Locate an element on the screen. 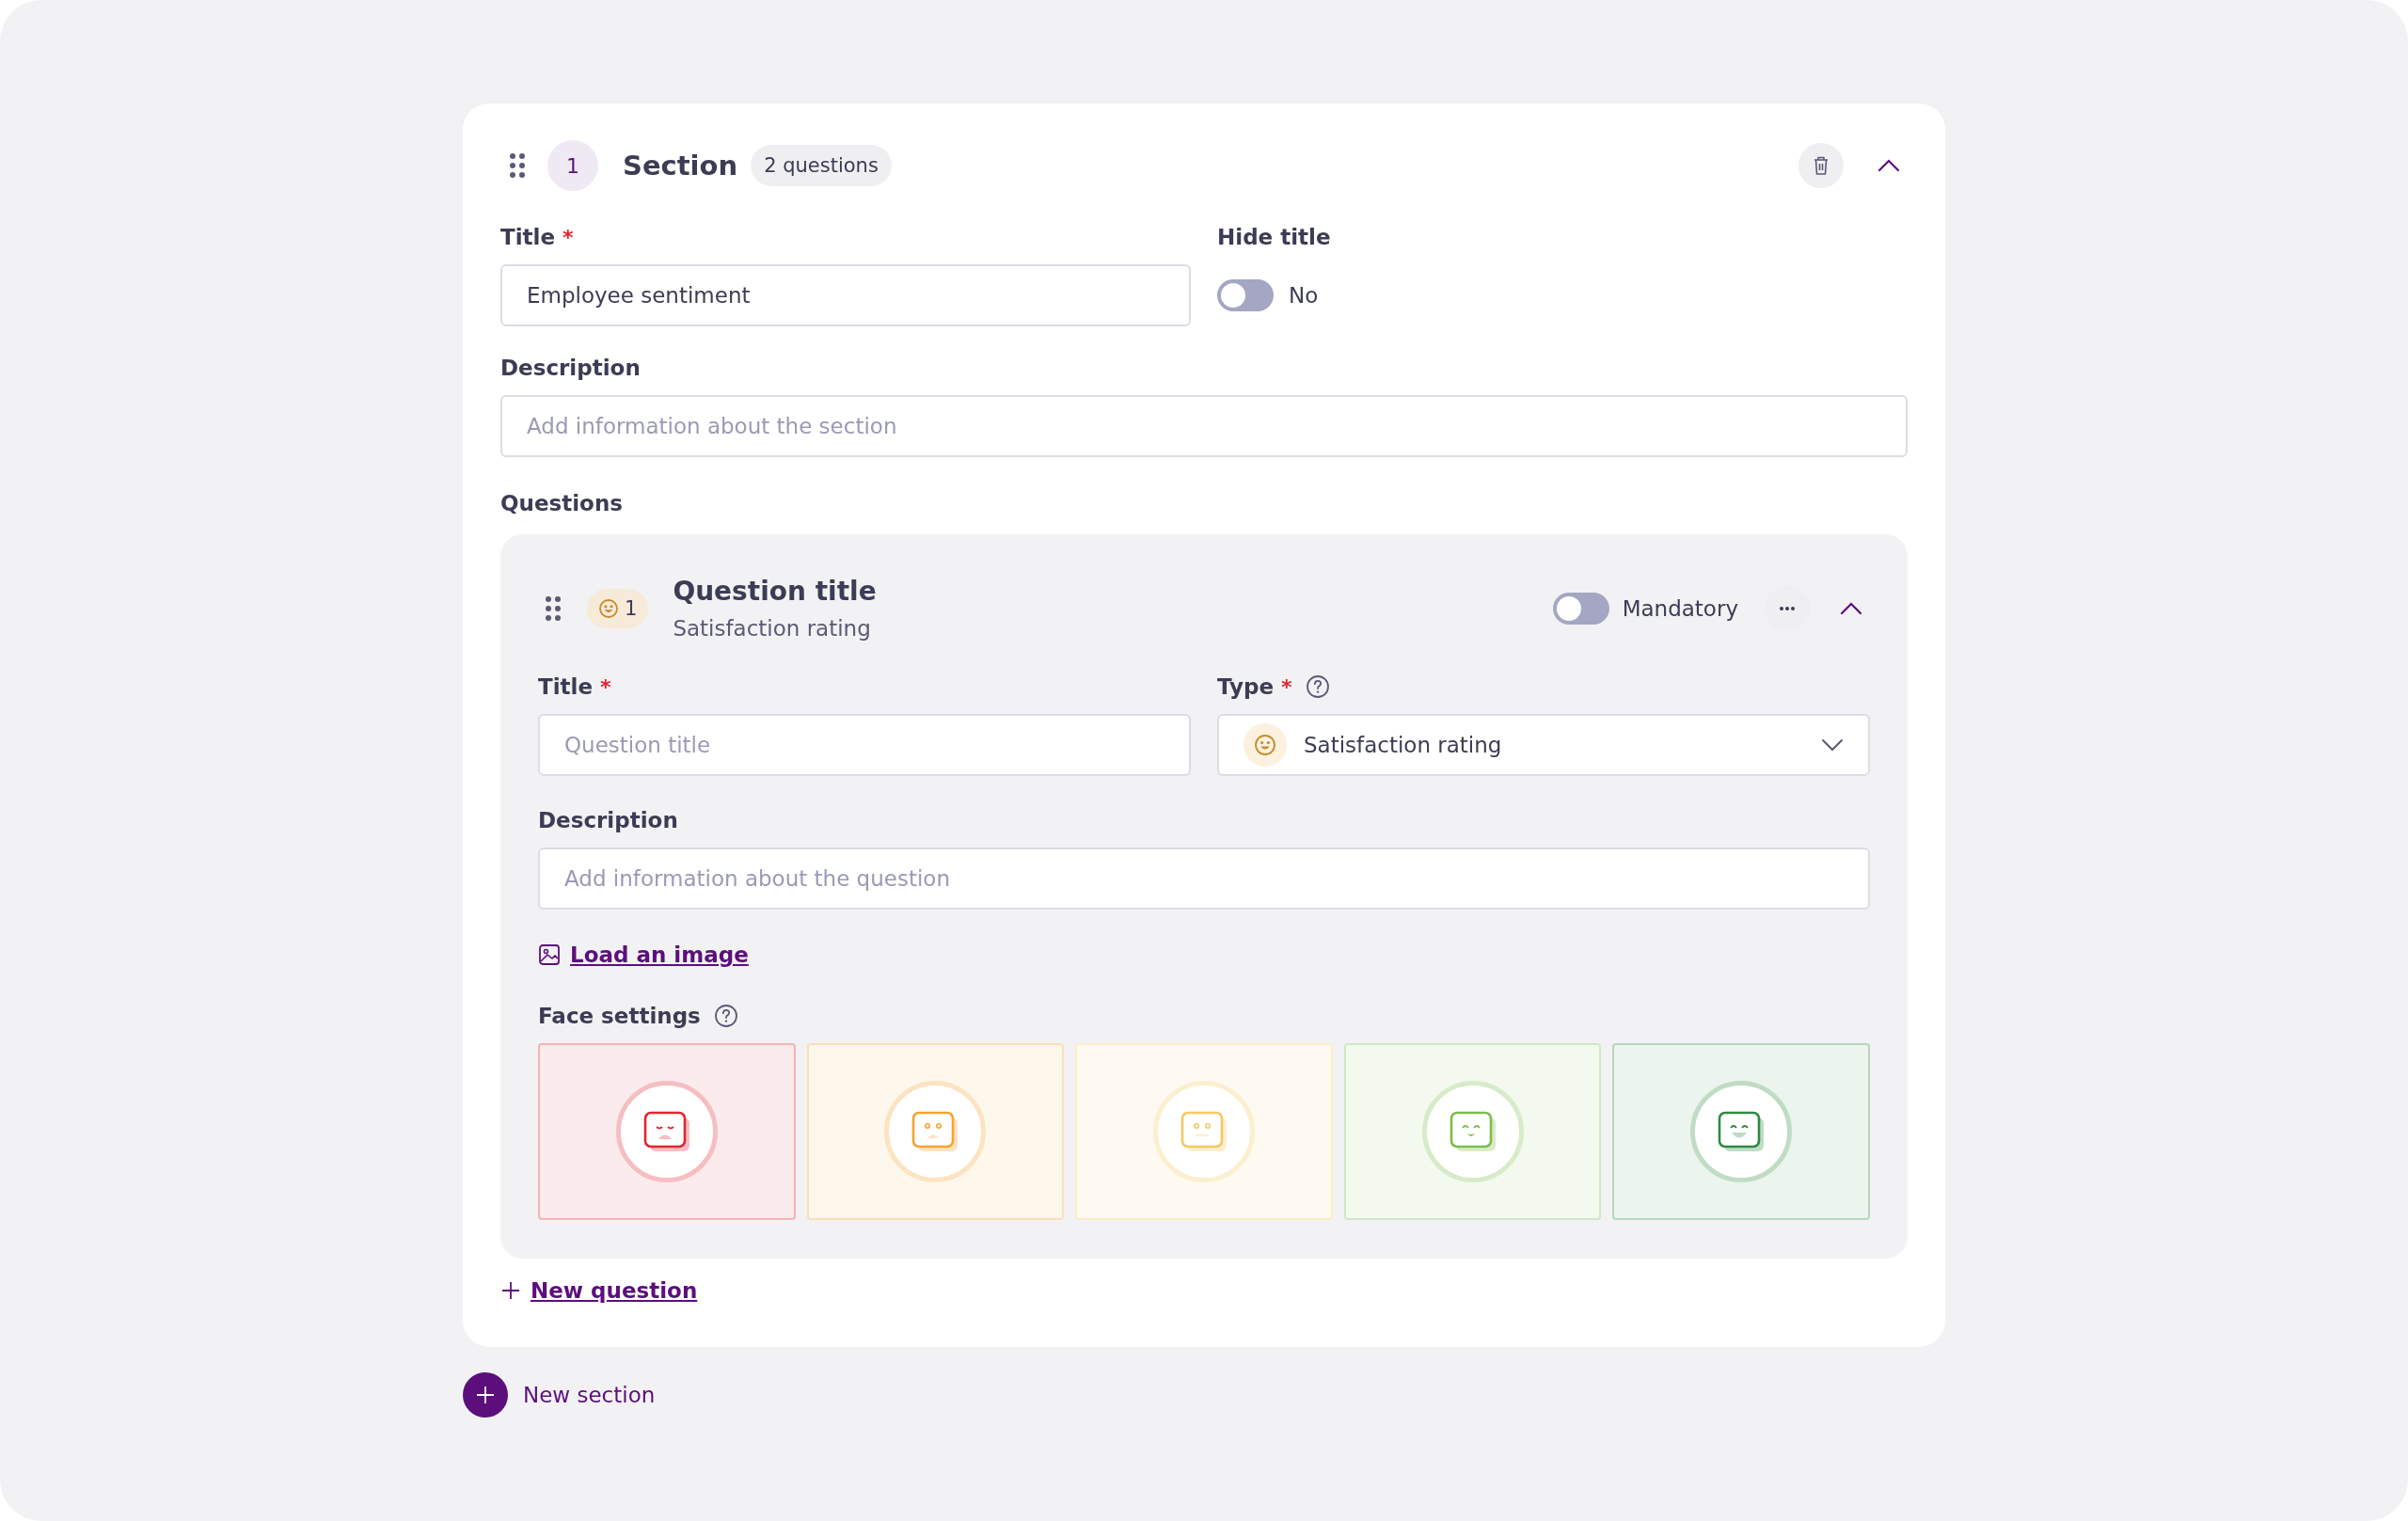 The width and height of the screenshot is (2408, 1521). field-label: Face settings is located at coordinates (620, 1016).